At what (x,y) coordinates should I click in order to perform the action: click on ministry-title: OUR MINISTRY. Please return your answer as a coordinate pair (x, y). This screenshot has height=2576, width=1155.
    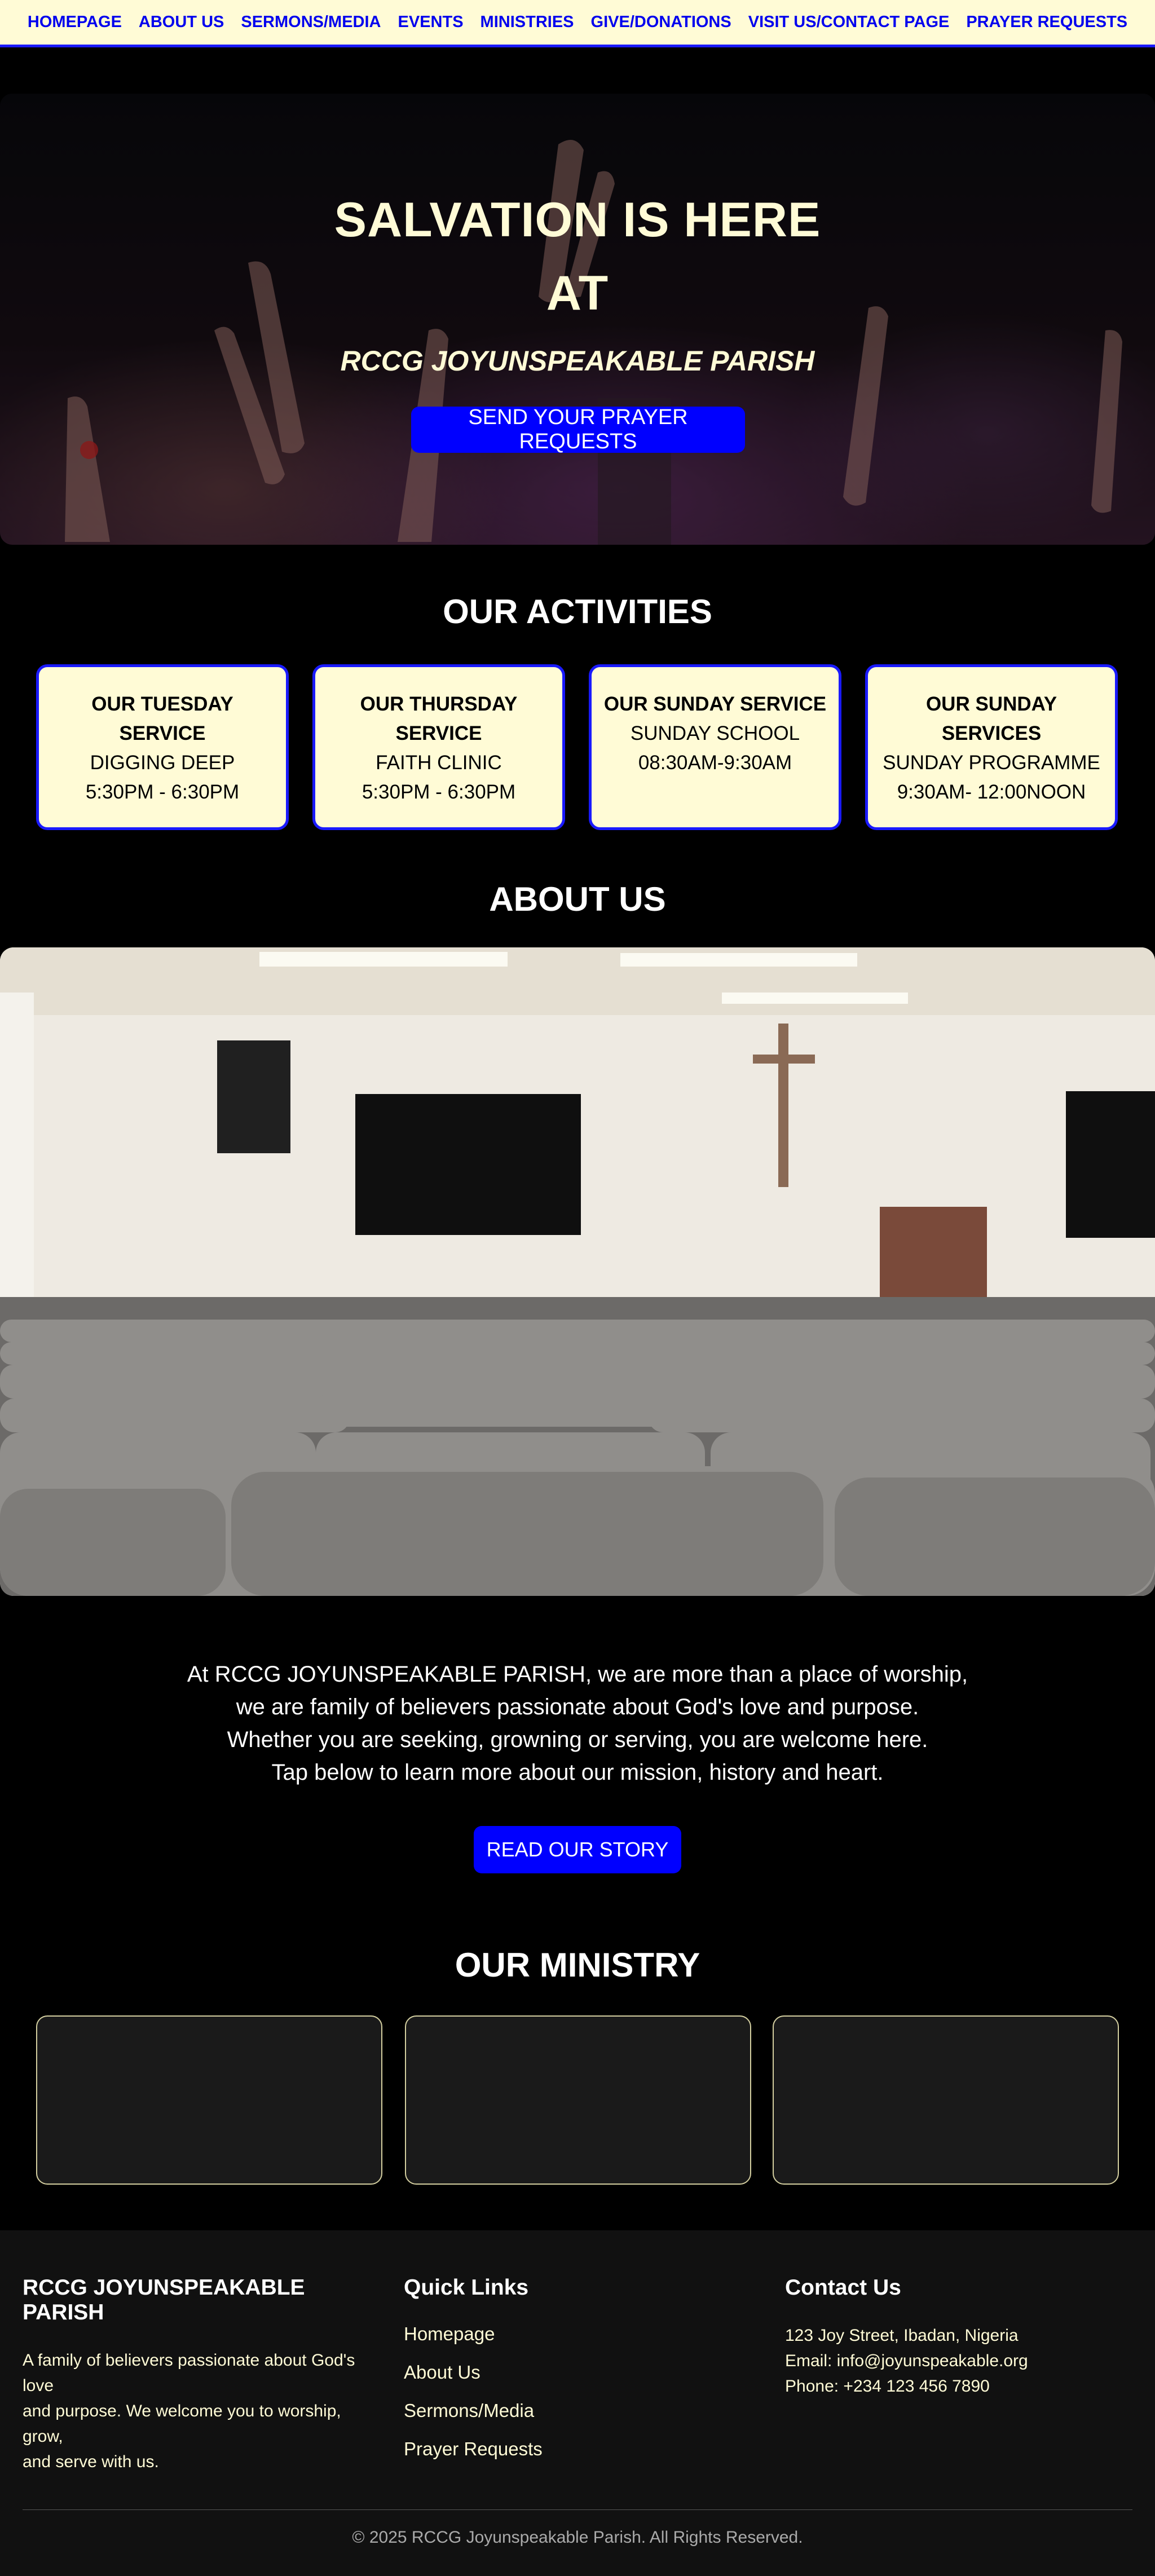
    Looking at the image, I should click on (577, 1965).